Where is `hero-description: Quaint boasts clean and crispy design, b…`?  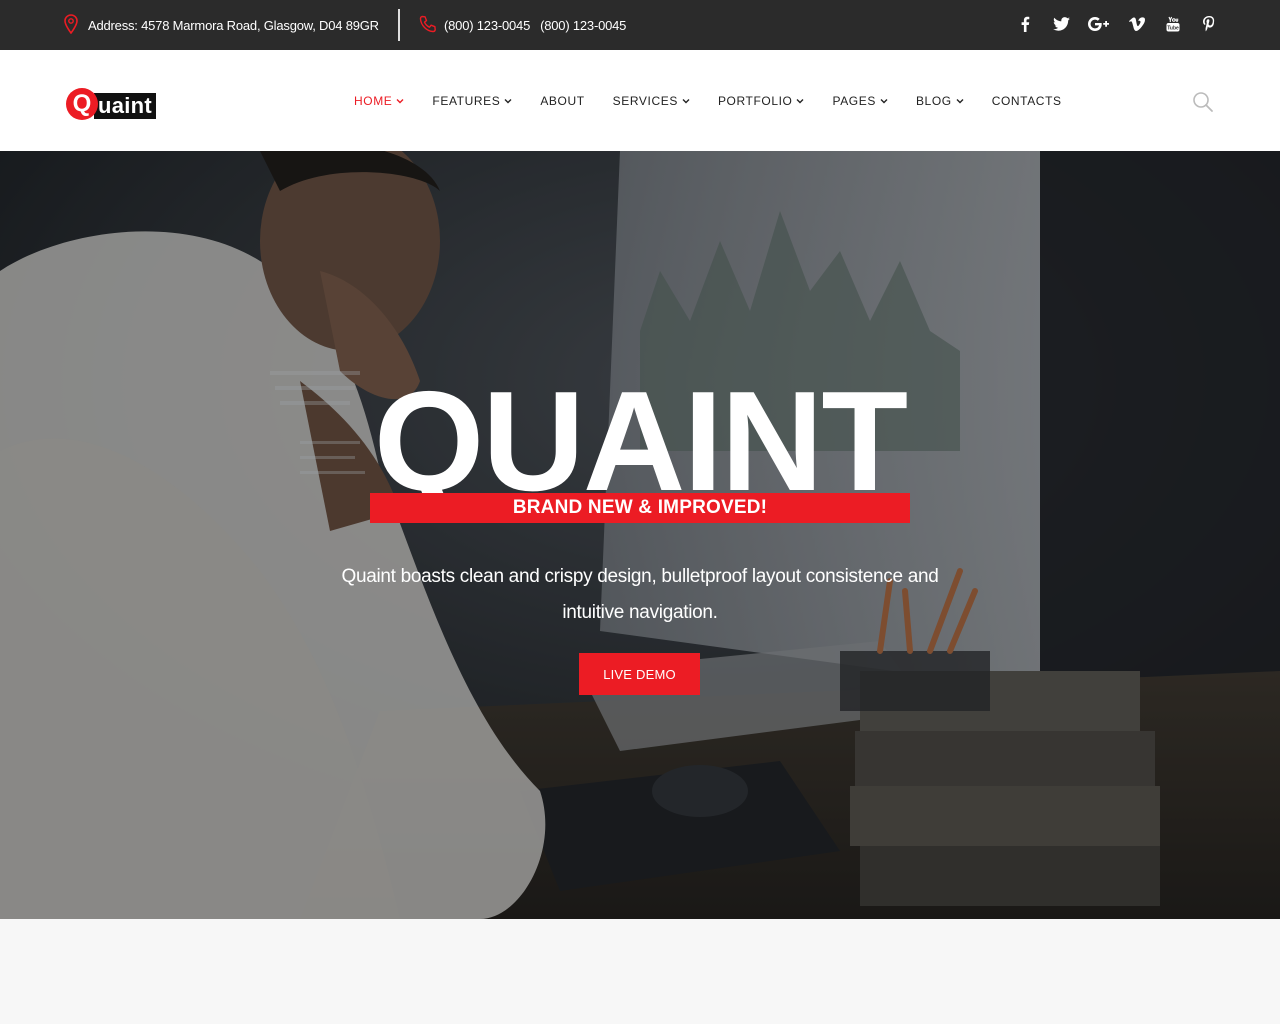 hero-description: Quaint boasts clean and crispy design, b… is located at coordinates (640, 594).